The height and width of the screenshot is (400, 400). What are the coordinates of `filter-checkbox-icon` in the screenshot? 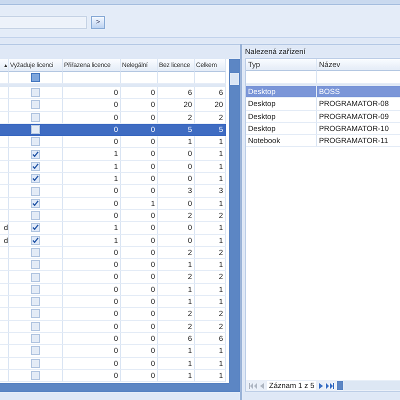 It's located at (35, 77).